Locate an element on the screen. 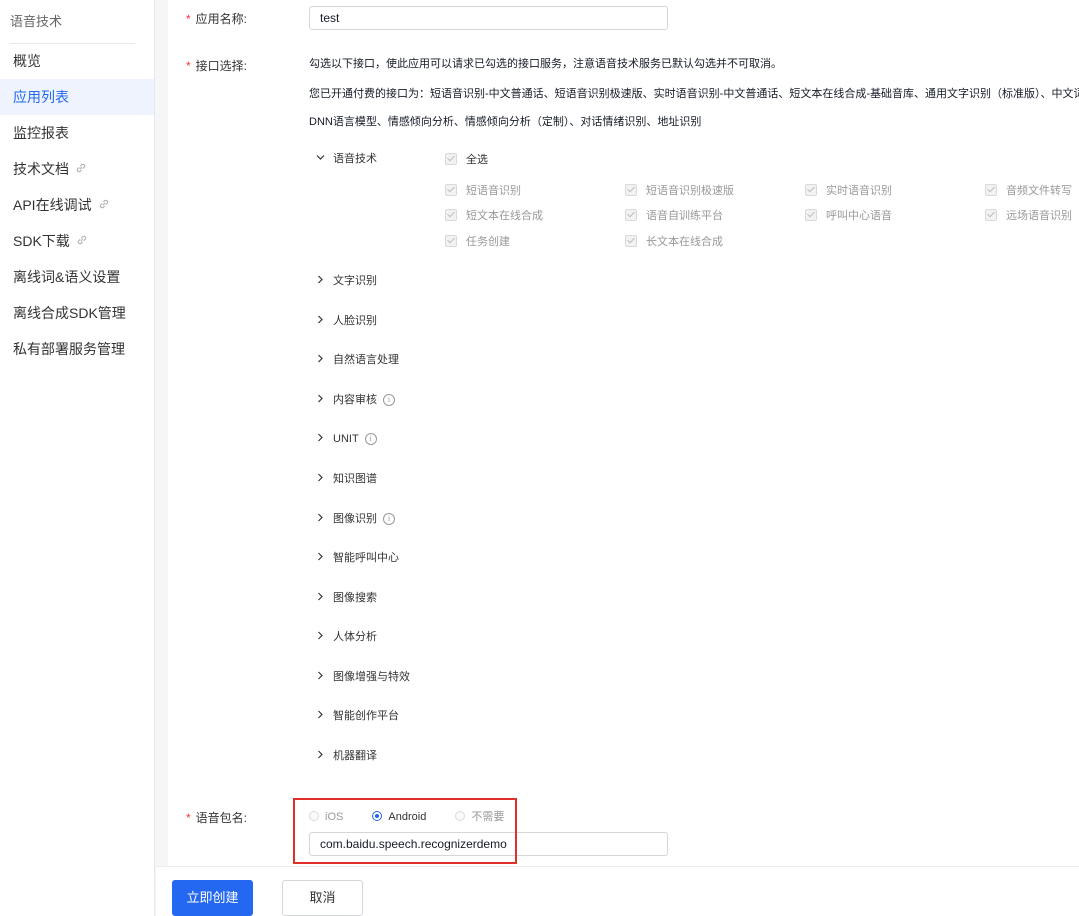  sidebar-item-offline-tts-sdk: 离线合成SDK管理 is located at coordinates (77, 313).